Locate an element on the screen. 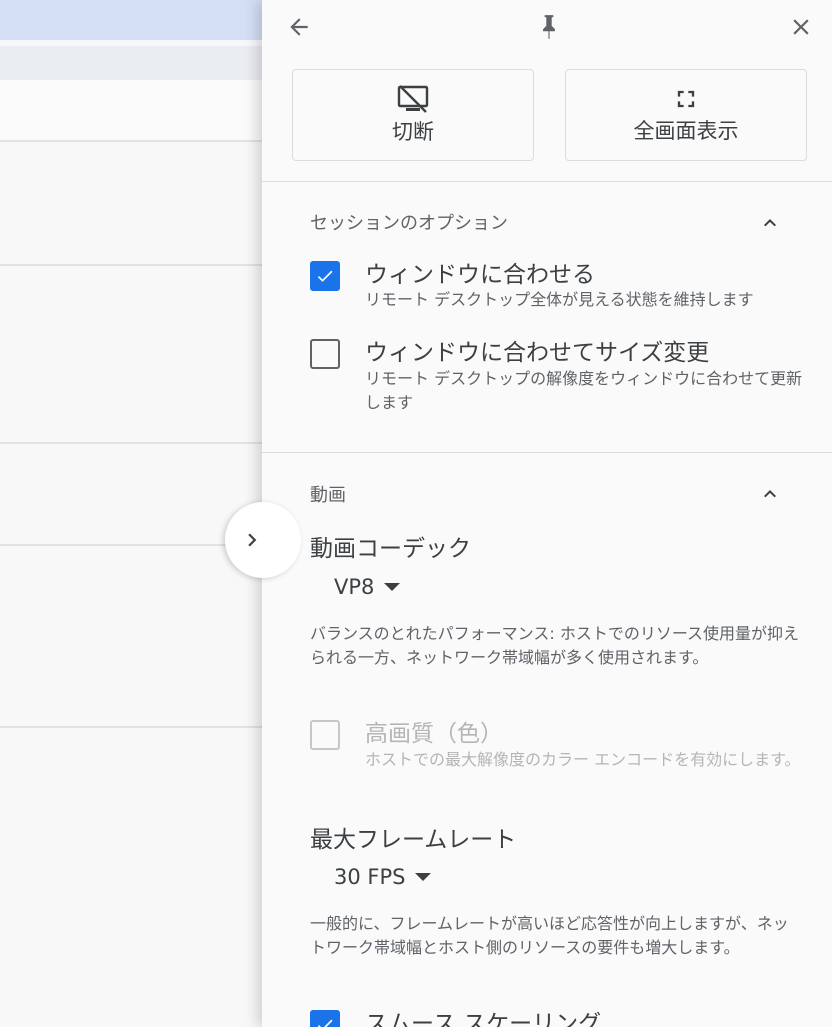 Image resolution: width=832 pixels, height=1027 pixels. resize-to-fit-checkbox is located at coordinates (325, 354).